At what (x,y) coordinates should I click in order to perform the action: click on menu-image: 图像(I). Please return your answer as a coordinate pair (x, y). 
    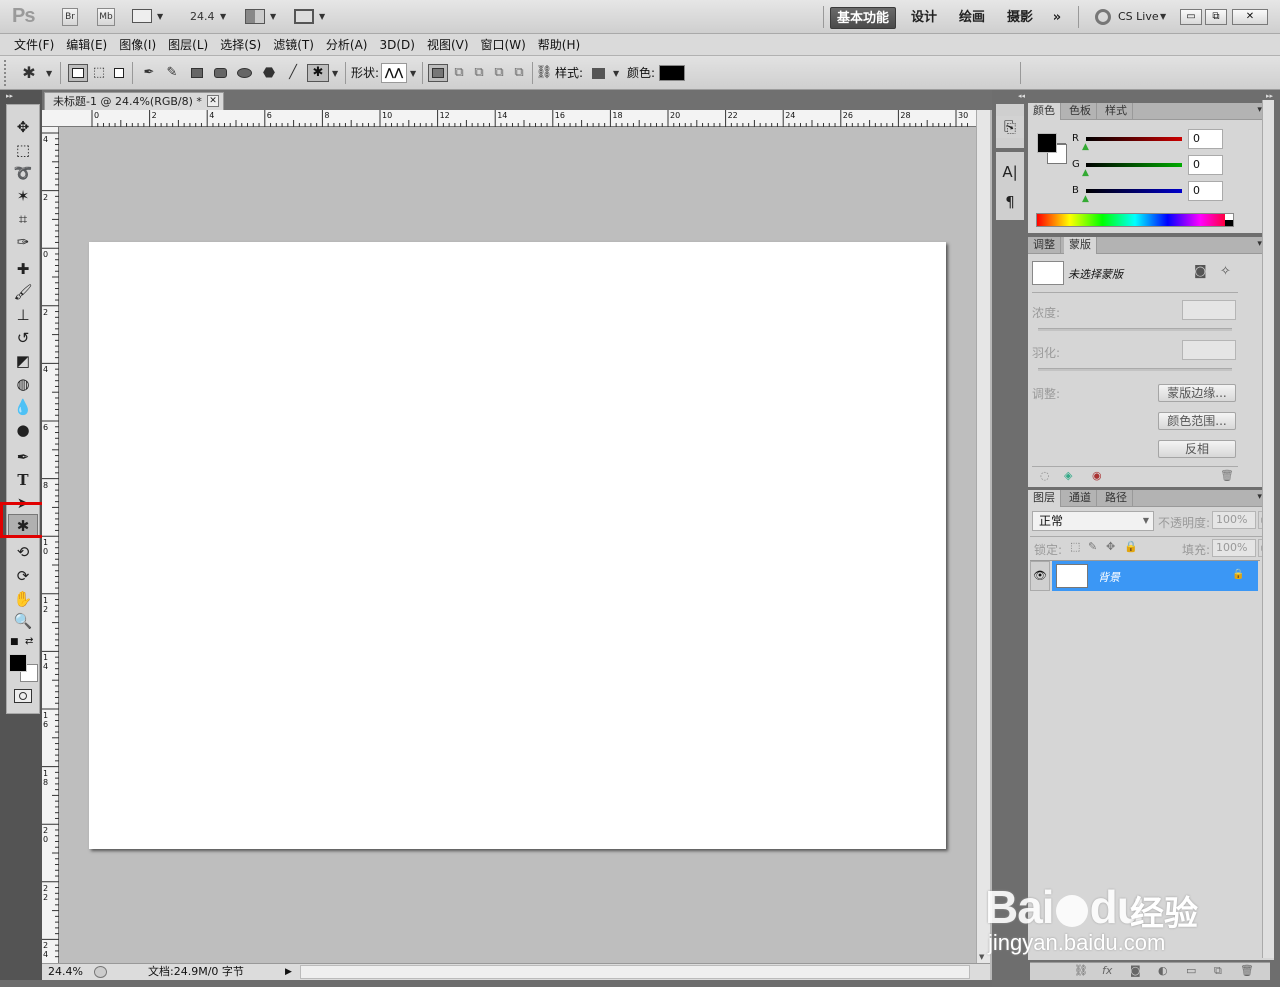
    Looking at the image, I should click on (137, 45).